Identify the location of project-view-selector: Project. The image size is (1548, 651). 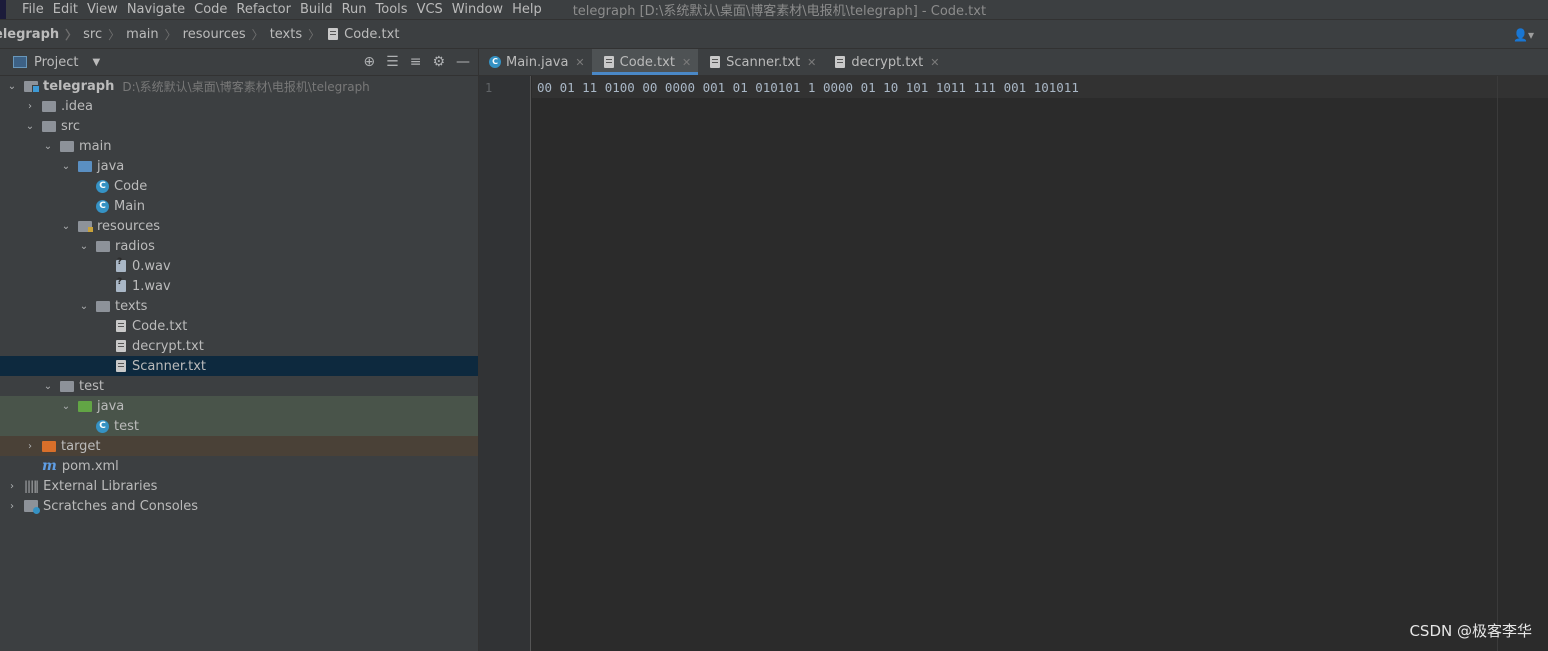
(56, 62).